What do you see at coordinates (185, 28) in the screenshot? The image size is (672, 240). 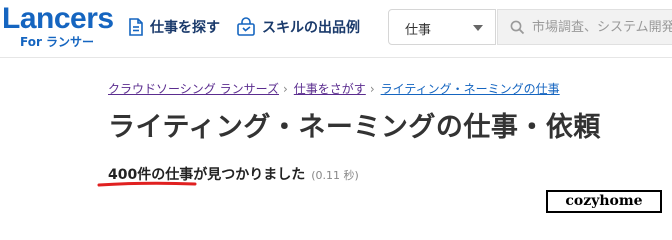 I see `nav-find-jobs-label: 仕事を探す` at bounding box center [185, 28].